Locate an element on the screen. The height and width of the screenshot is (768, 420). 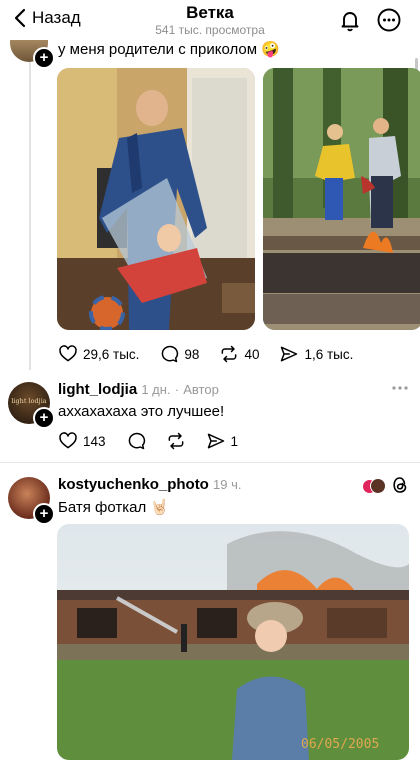
reply-text: аххахахаха это лучшее! is located at coordinates (141, 411).